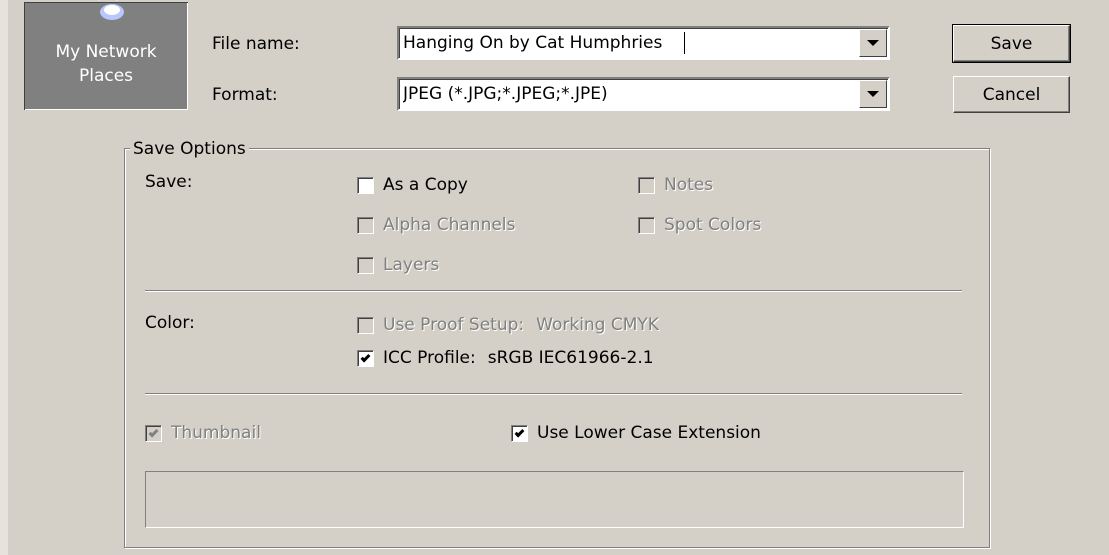  I want to click on cancel-button: Cancel, so click(1011, 94).